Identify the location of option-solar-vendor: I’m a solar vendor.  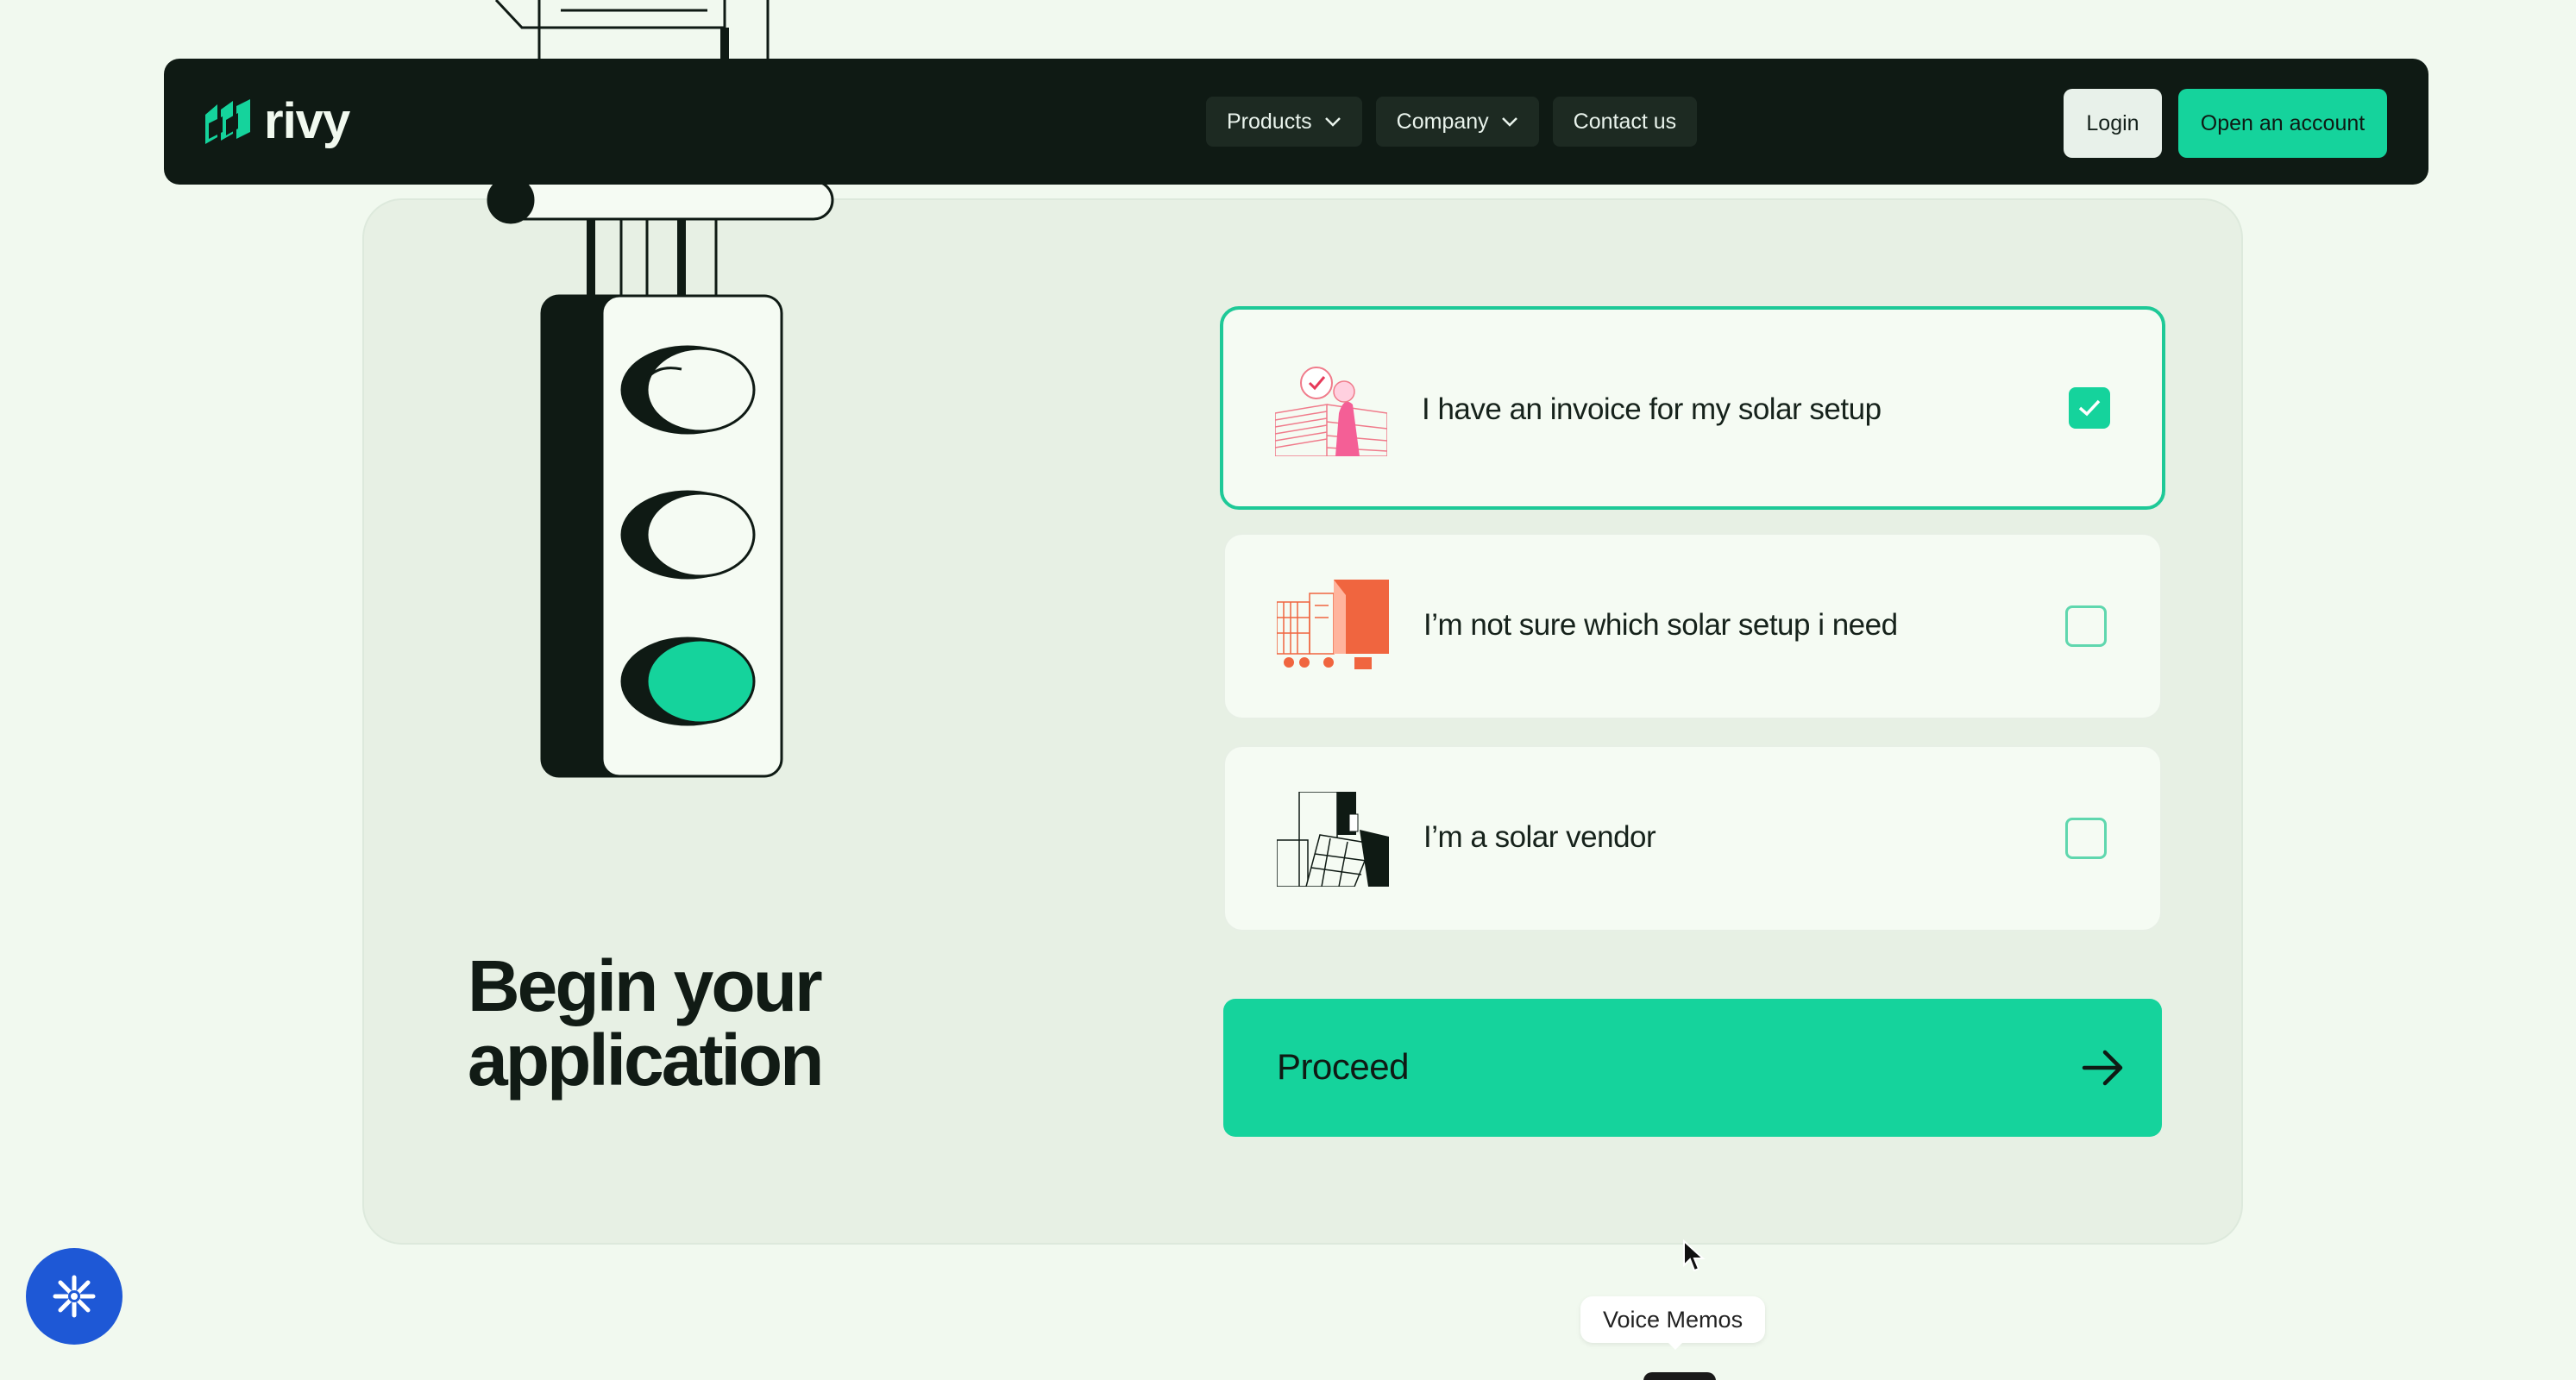
(1692, 838).